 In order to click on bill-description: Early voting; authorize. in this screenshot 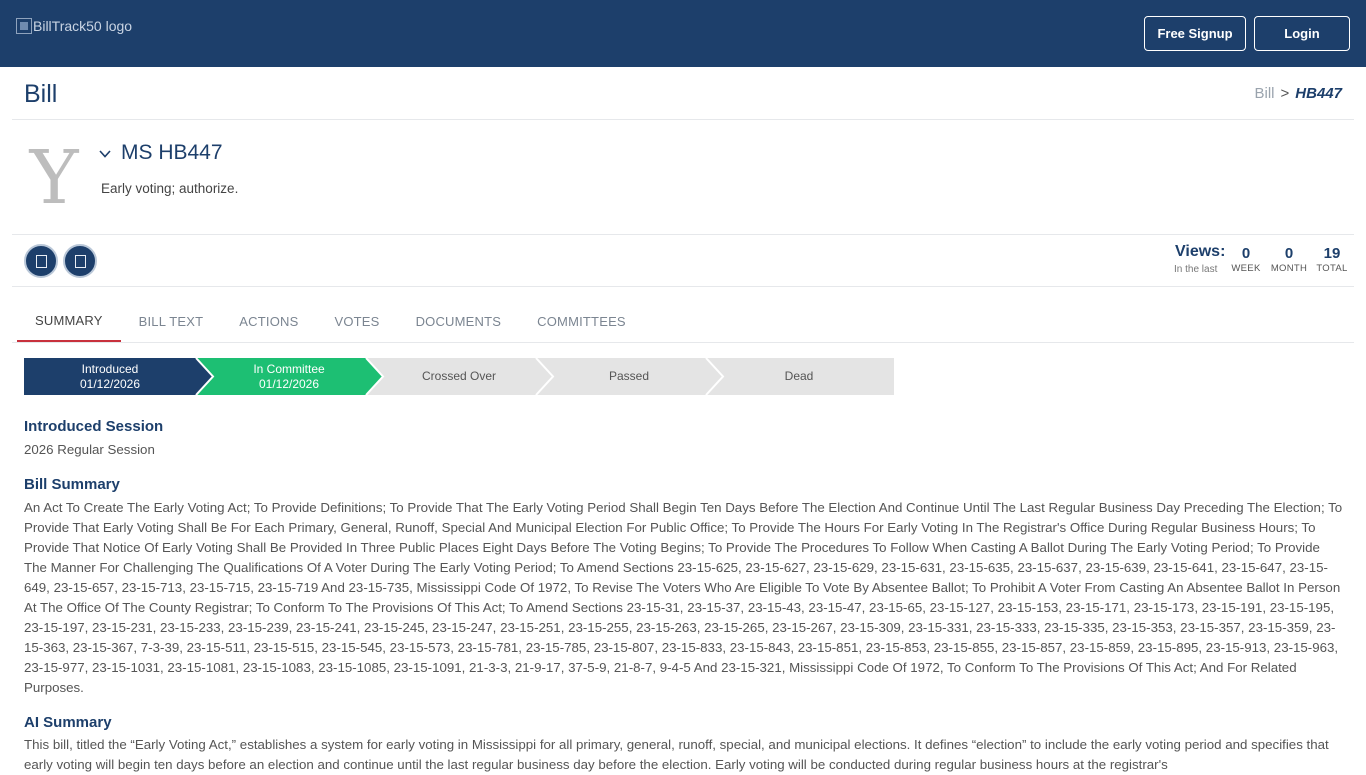, I will do `click(170, 188)`.